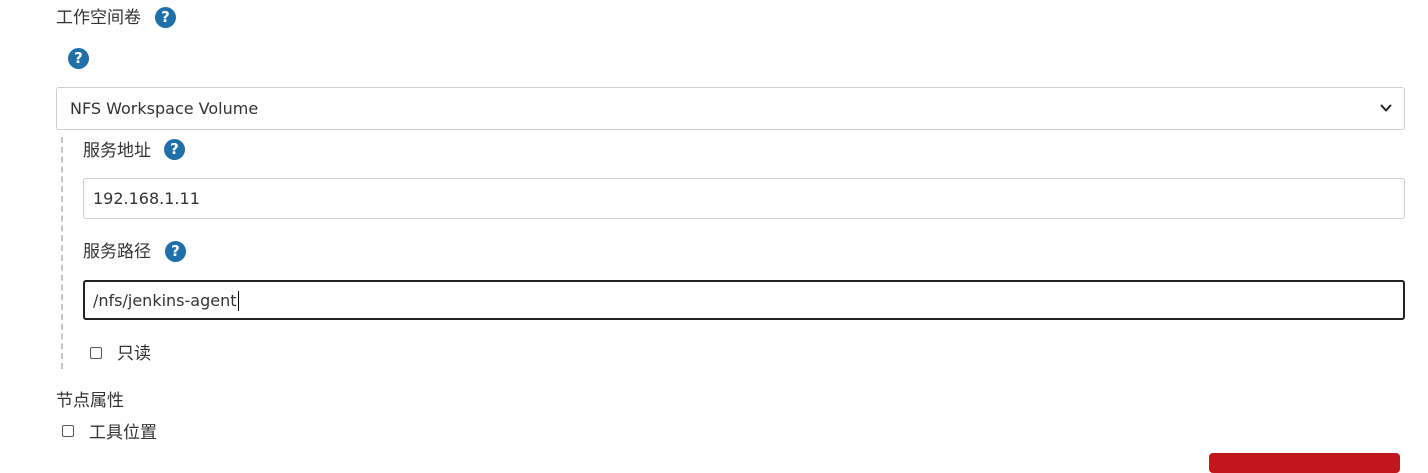 This screenshot has height=473, width=1428. What do you see at coordinates (62, 253) in the screenshot?
I see `nfs-section-divider` at bounding box center [62, 253].